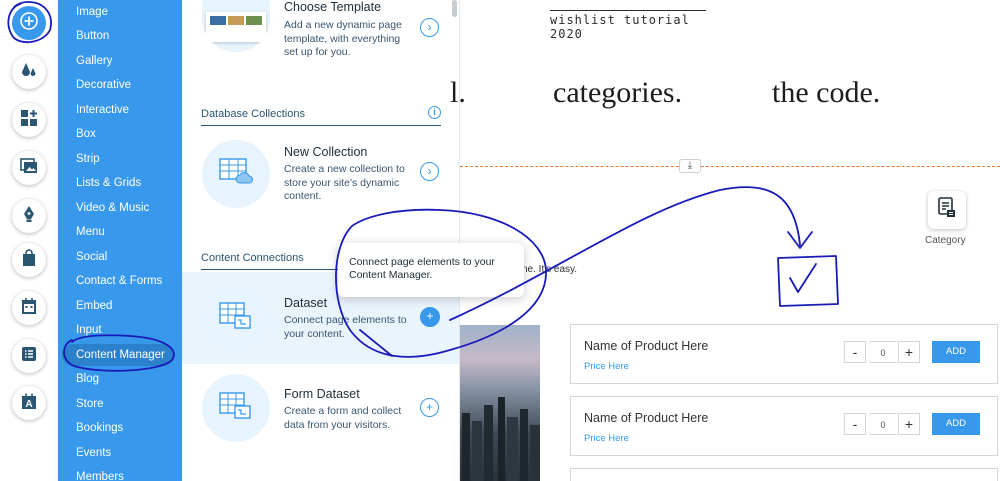  Describe the element at coordinates (322, 394) in the screenshot. I see `form-dataset-title: Form Dataset` at that location.